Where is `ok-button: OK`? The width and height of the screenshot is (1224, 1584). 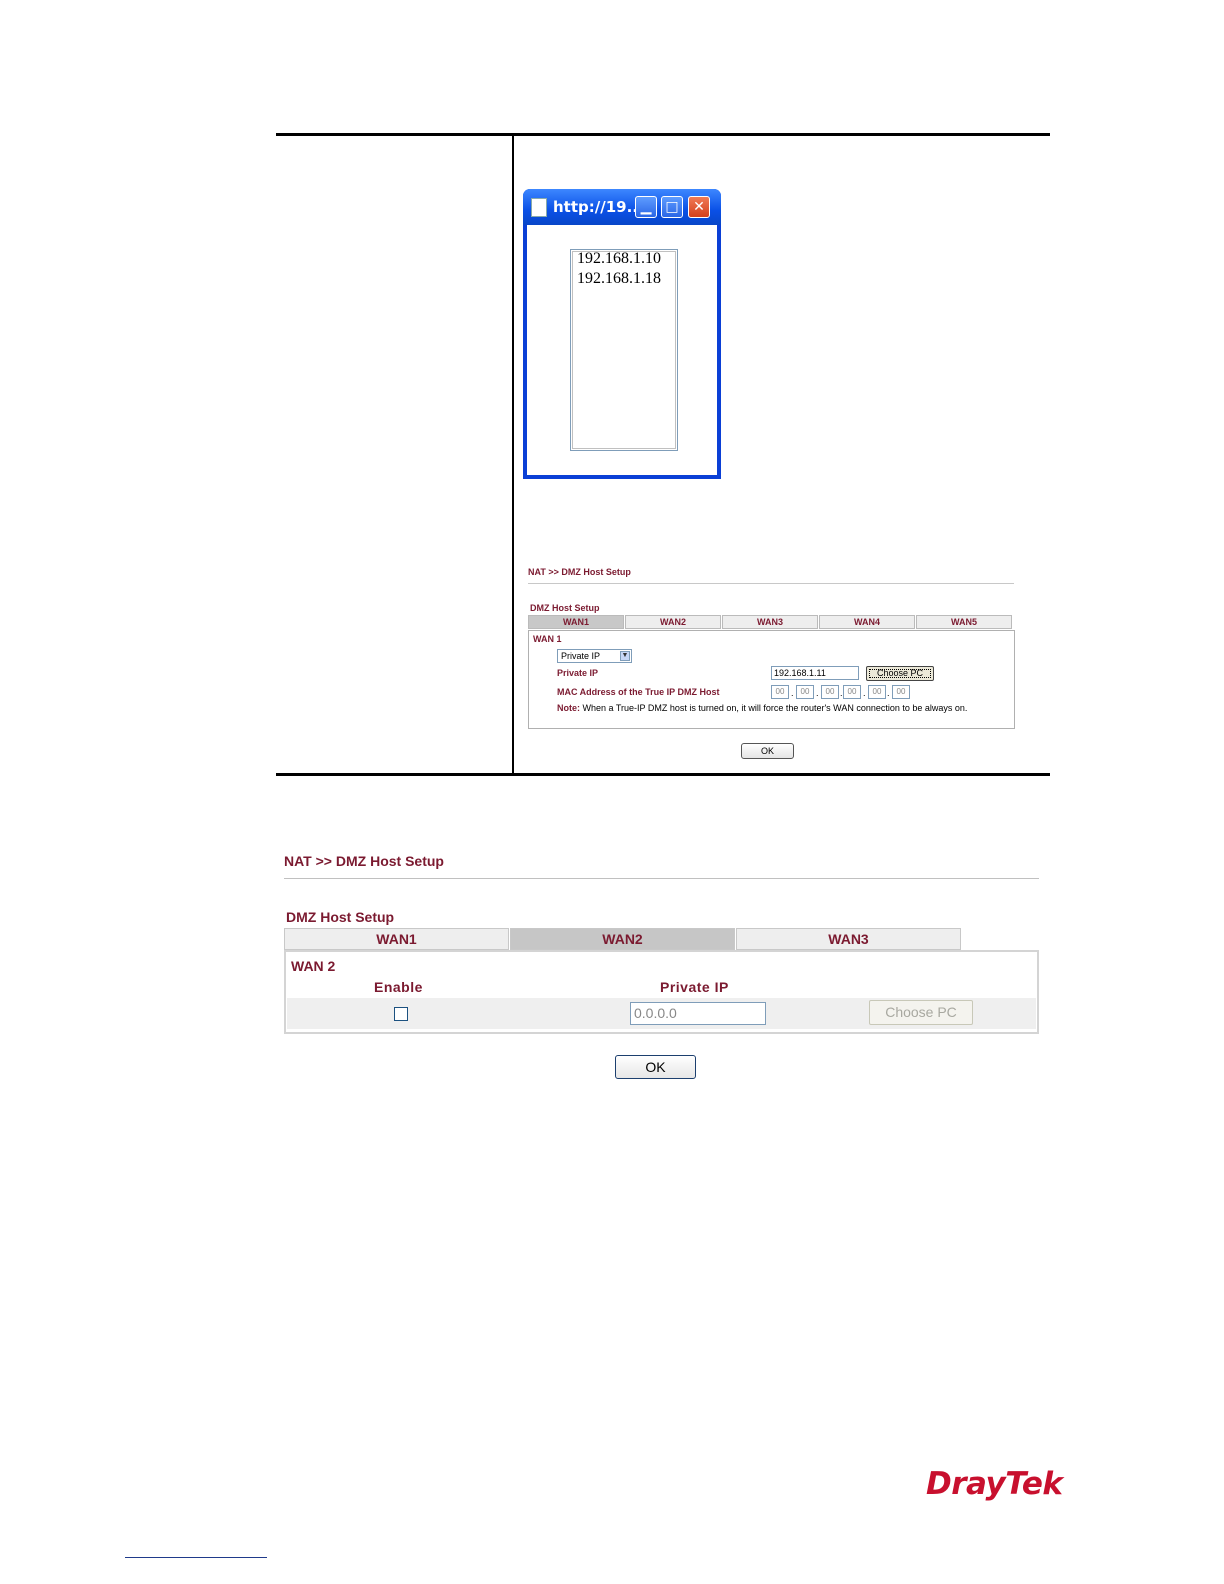
ok-button: OK is located at coordinates (655, 1067).